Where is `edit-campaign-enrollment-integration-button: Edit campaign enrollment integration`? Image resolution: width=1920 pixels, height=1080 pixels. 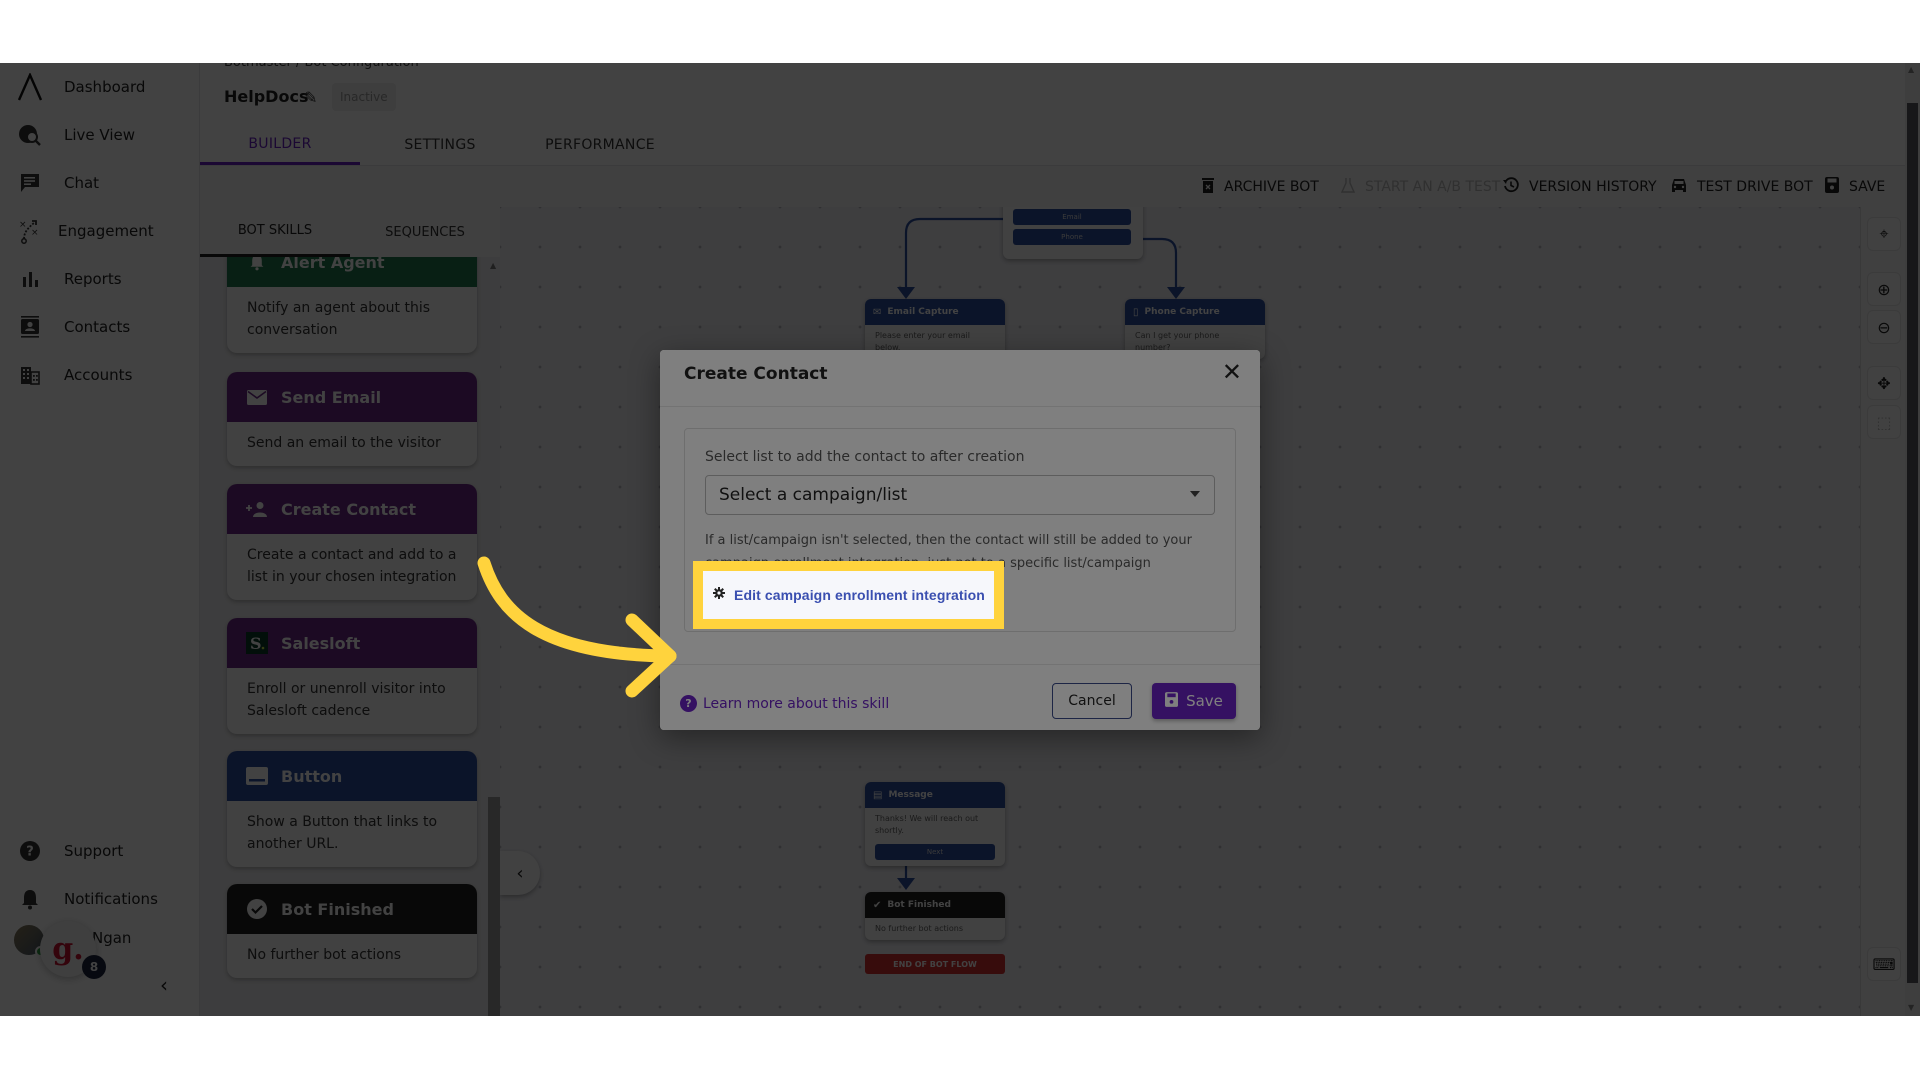 edit-campaign-enrollment-integration-button: Edit campaign enrollment integration is located at coordinates (848, 595).